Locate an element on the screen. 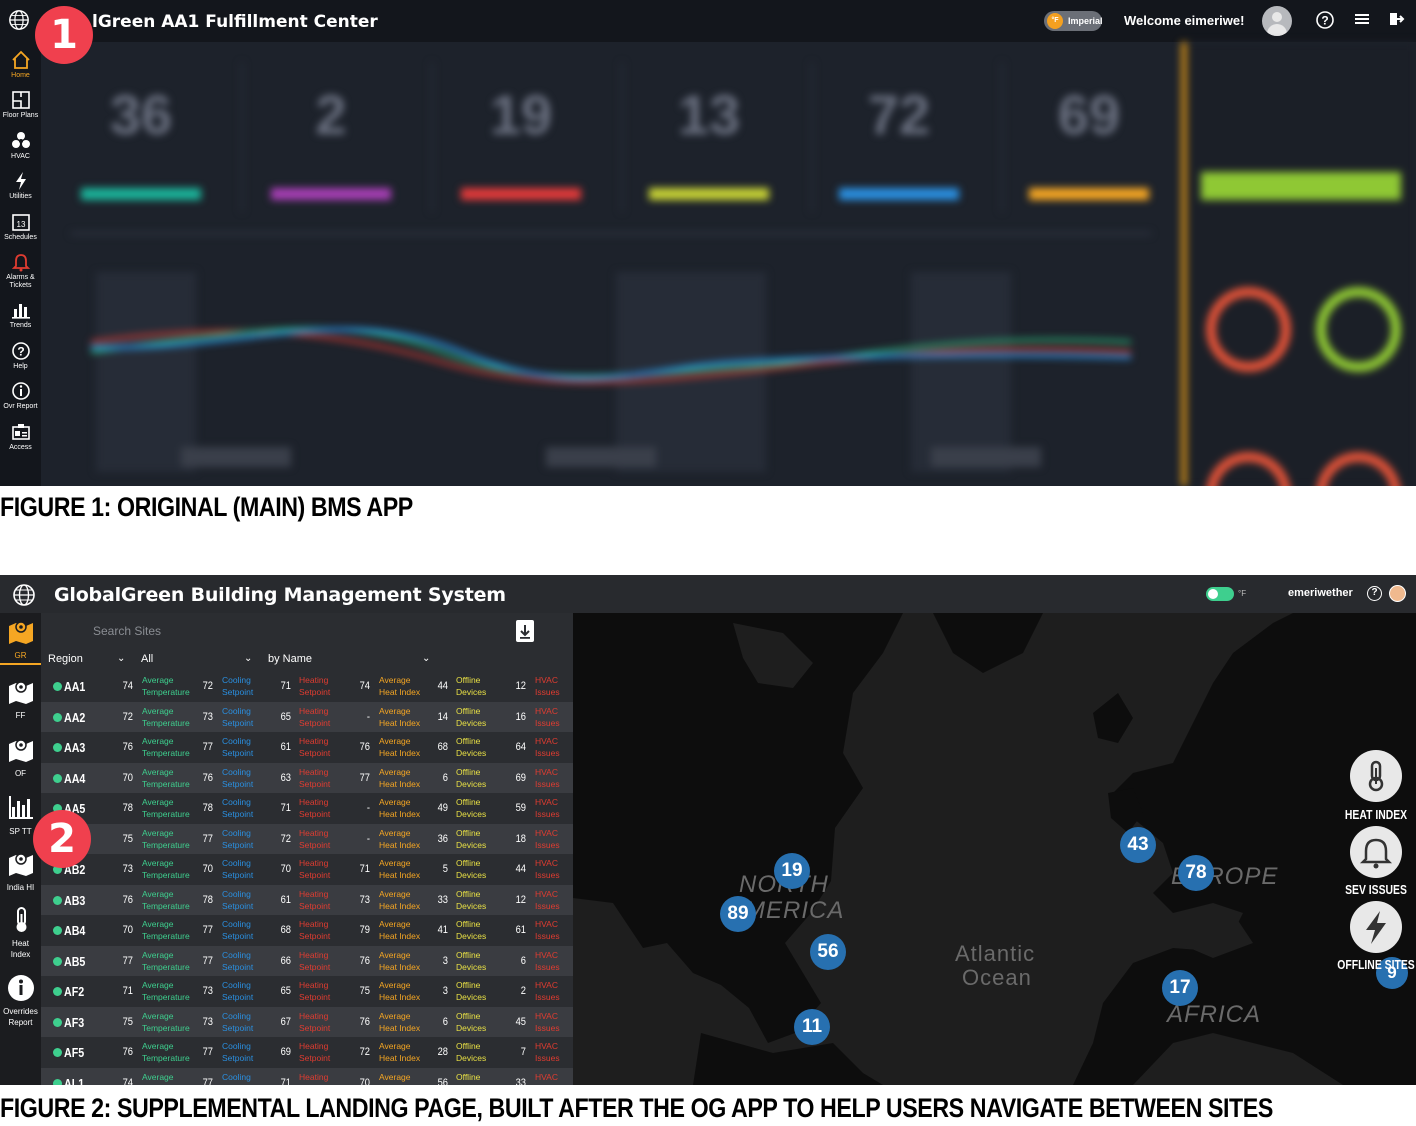 The width and height of the screenshot is (1416, 1126). kpi-value: 36 is located at coordinates (141, 114).